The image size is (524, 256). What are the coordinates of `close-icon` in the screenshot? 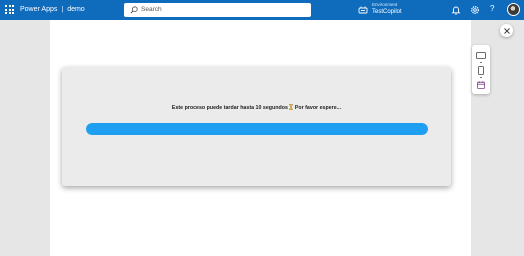 It's located at (506, 30).